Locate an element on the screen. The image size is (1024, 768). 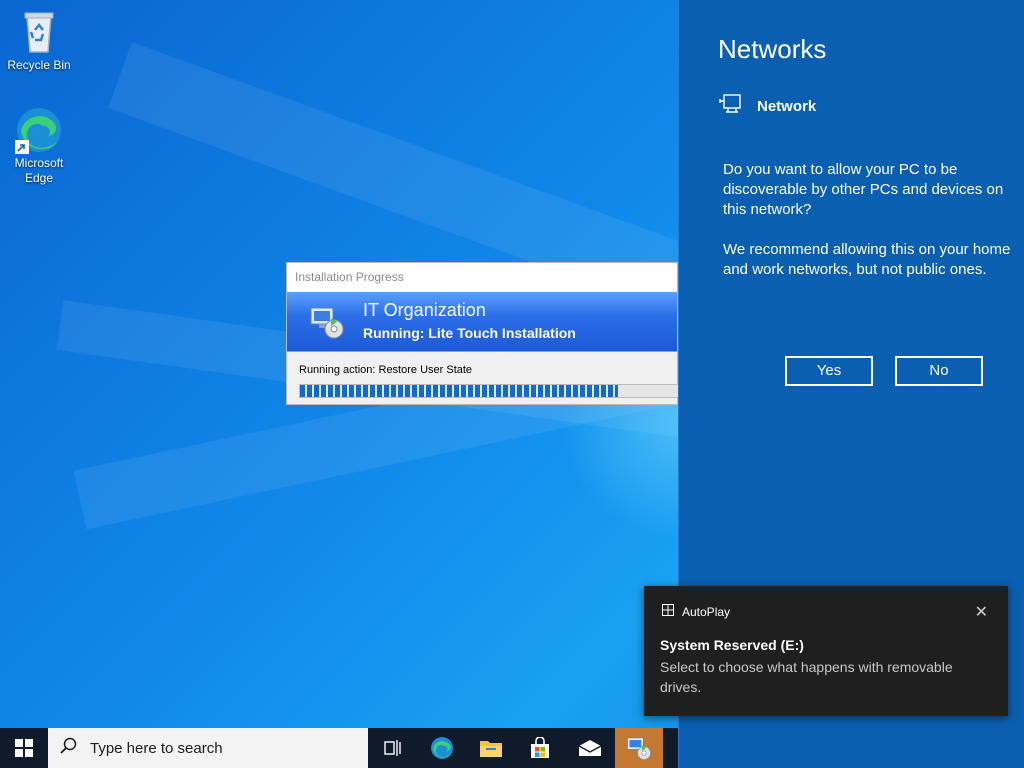
start-button is located at coordinates (24, 748).